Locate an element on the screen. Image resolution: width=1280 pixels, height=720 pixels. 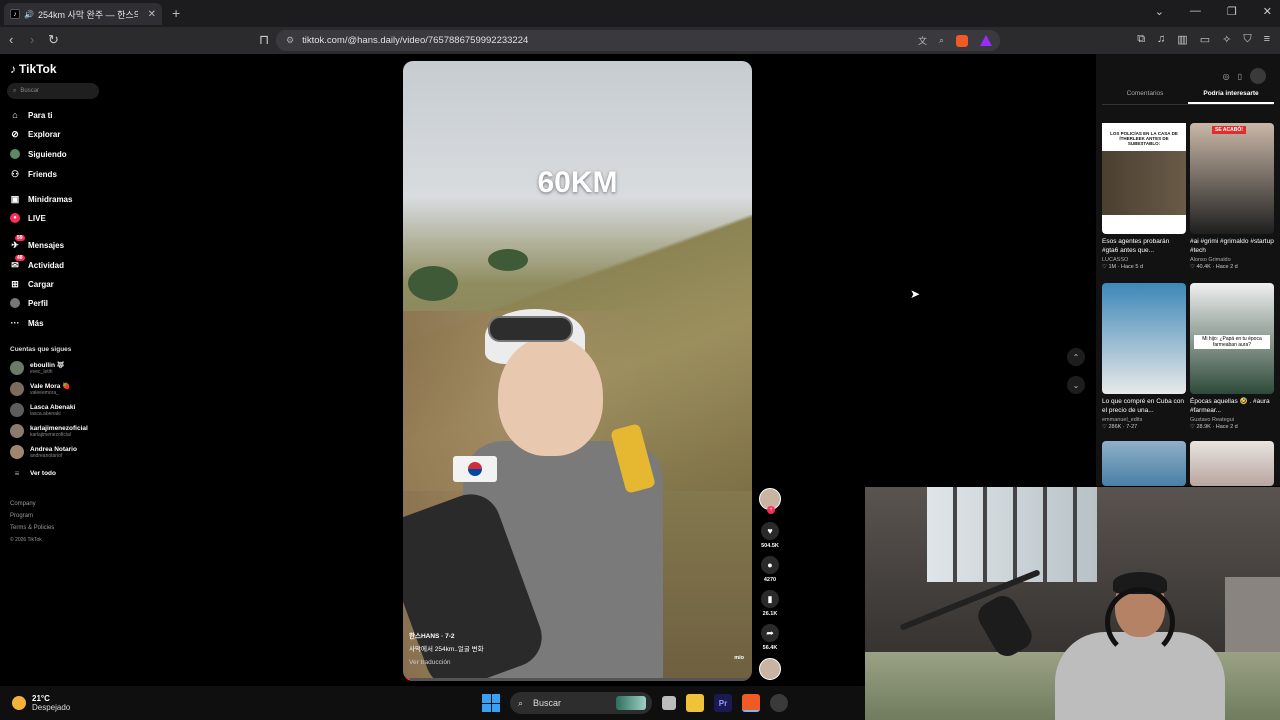
sidebar-icon: ▥ is located at coordinates (1182, 39).